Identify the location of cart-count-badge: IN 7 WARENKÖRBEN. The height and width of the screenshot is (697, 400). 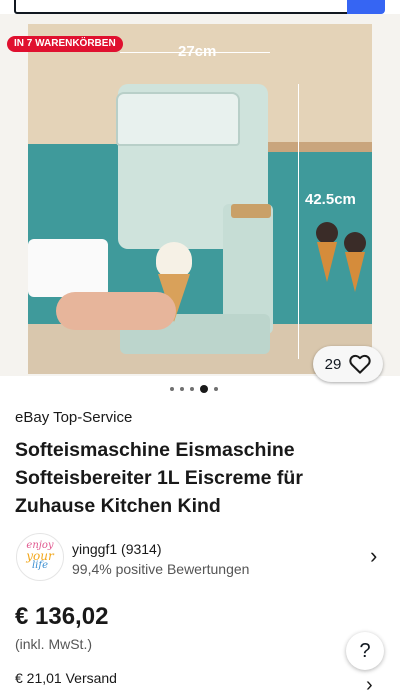
(65, 44).